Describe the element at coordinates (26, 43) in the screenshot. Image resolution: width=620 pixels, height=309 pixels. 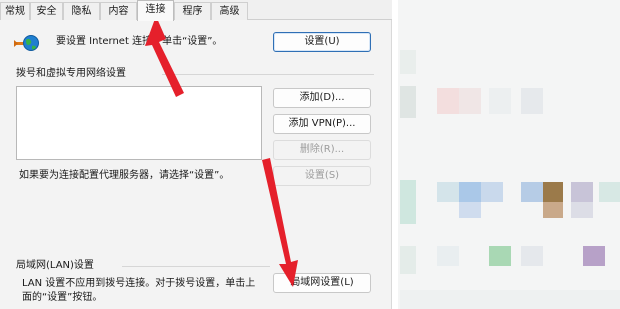
I see `internet-globe-icon` at that location.